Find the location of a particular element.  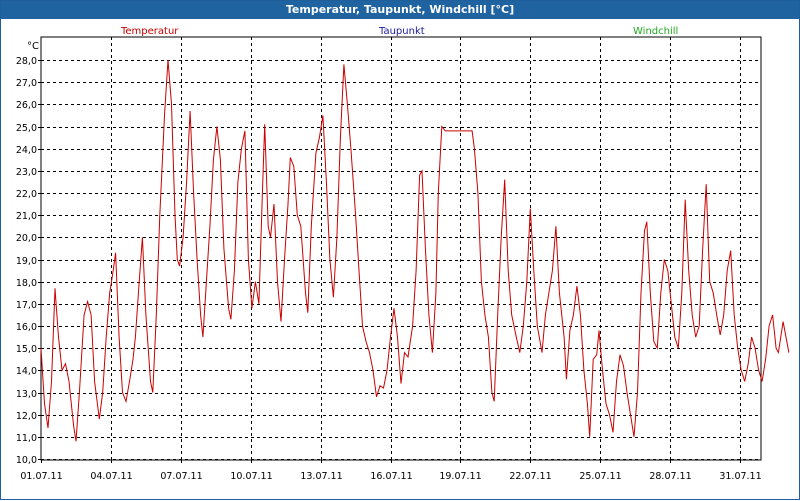

x-tick-label: 31.07.11 is located at coordinates (740, 476).